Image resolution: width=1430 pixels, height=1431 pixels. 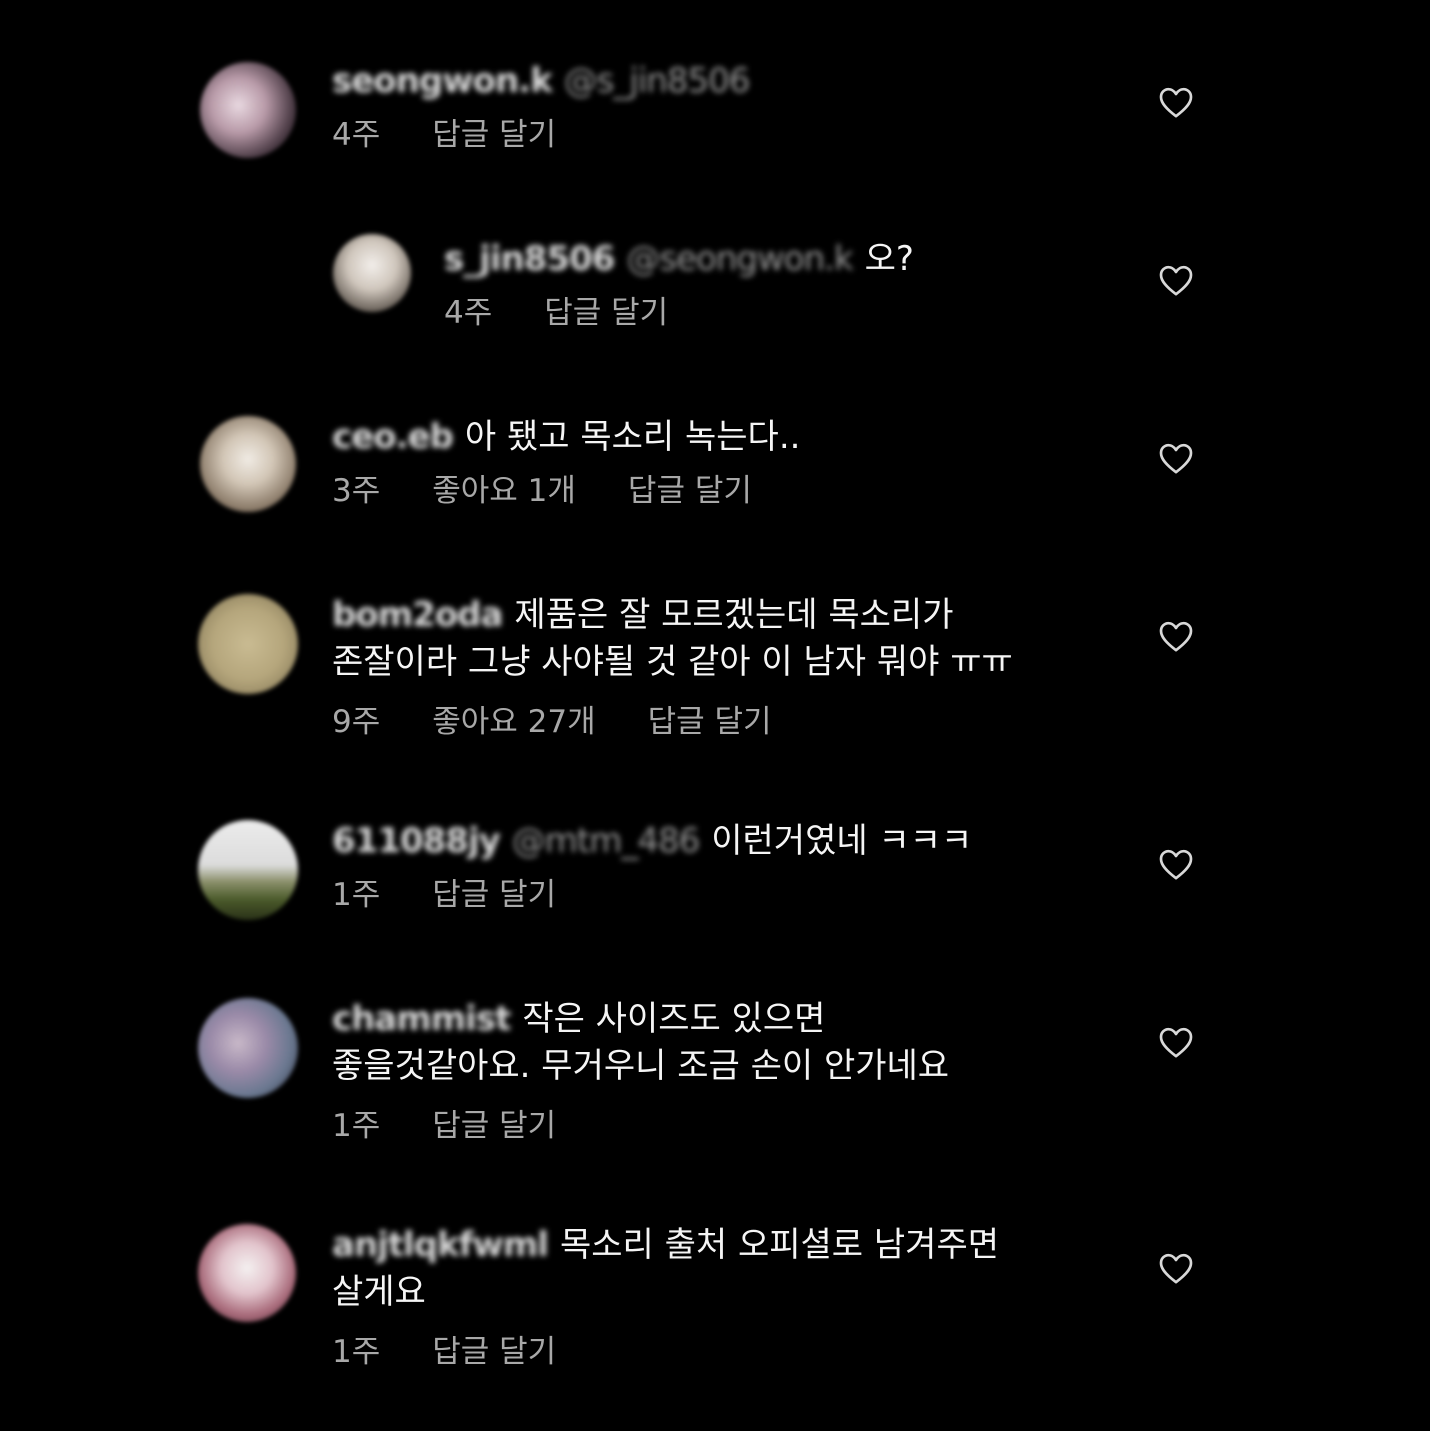 I want to click on comment-text: s_jin8506 @seongwon.k 오?, so click(x=777, y=259).